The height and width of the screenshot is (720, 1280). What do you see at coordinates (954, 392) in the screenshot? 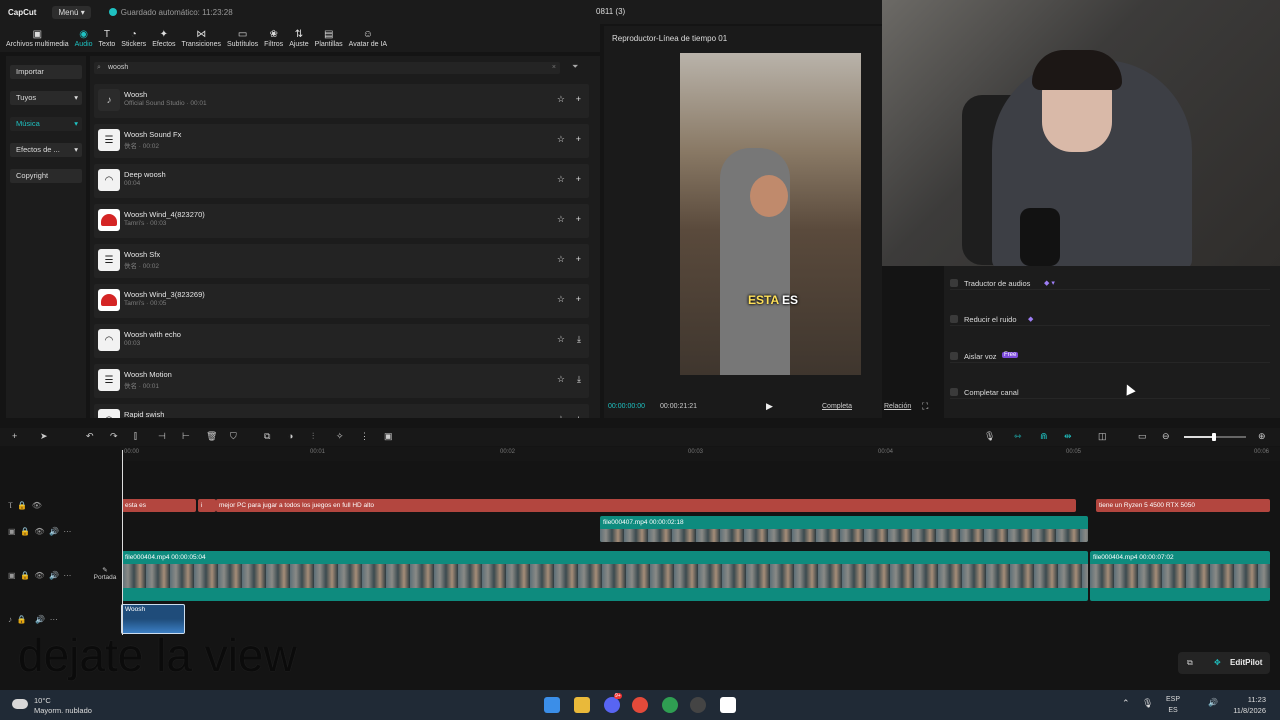
I see `complete-channel-checkbox` at bounding box center [954, 392].